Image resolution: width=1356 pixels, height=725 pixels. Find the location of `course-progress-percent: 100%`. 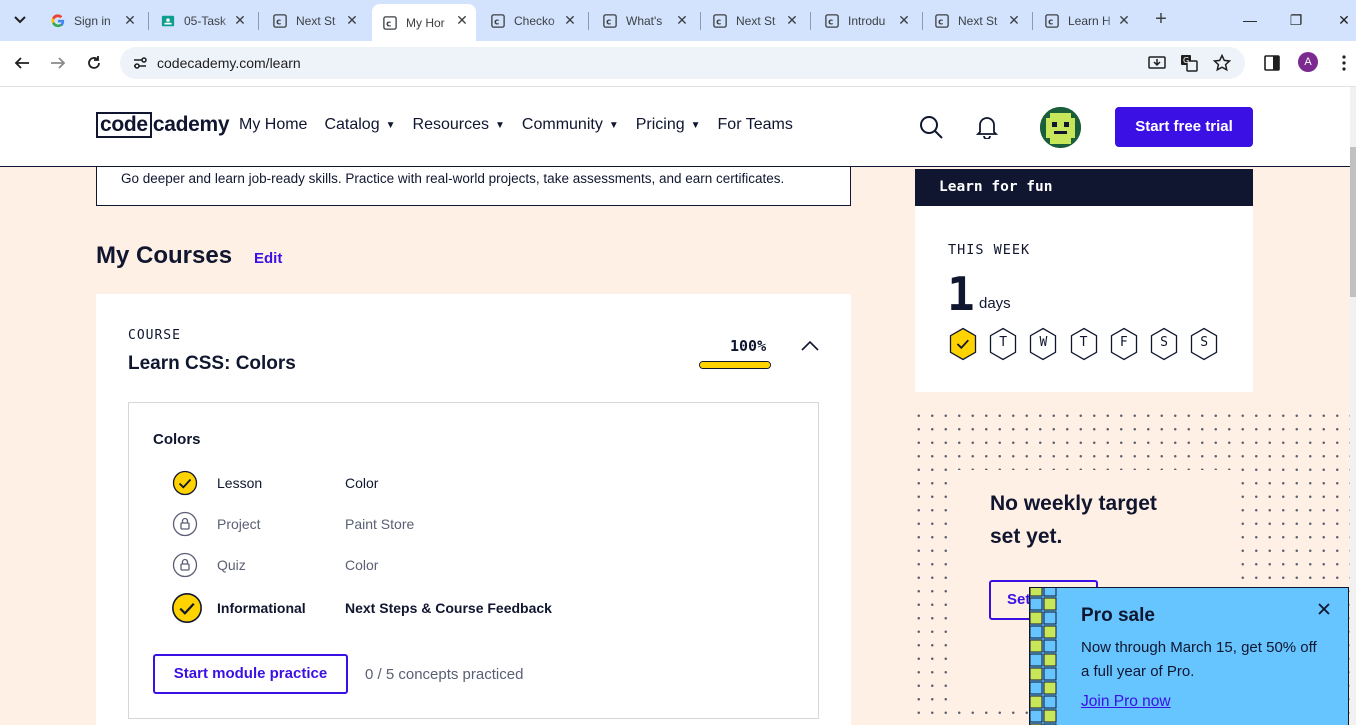

course-progress-percent: 100% is located at coordinates (748, 346).